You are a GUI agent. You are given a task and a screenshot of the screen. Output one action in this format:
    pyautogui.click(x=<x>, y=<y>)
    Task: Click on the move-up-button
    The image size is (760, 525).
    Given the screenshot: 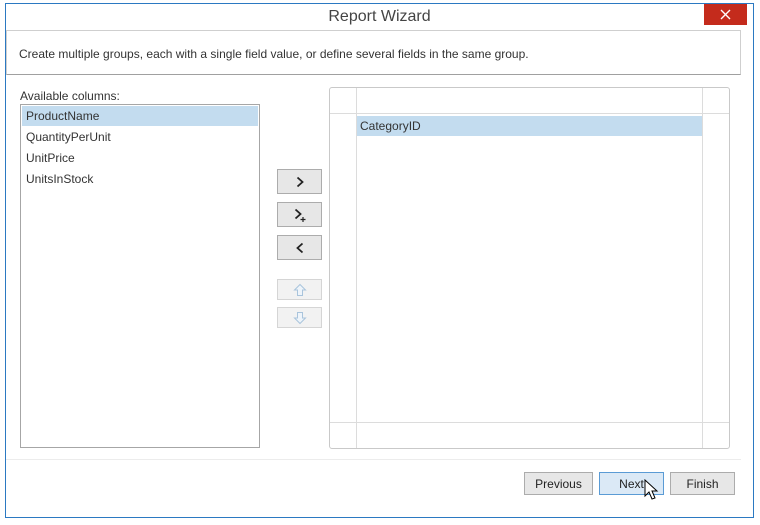 What is the action you would take?
    pyautogui.click(x=299, y=289)
    